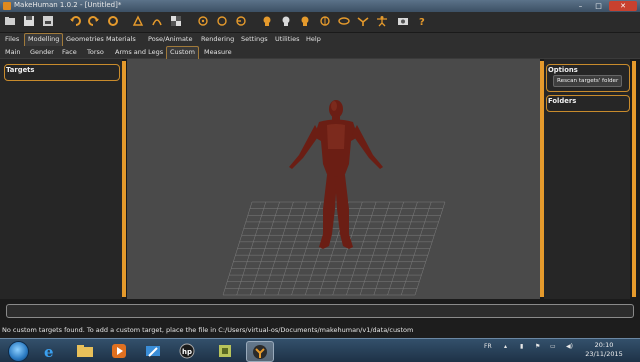 This screenshot has height=362, width=640. I want to click on left-view-icon, so click(241, 21).